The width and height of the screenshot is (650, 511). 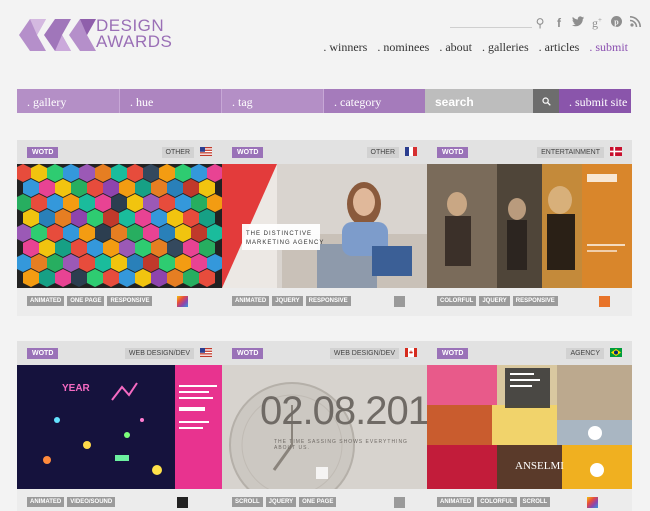 I want to click on card-footer: SCROLL JQUERY ONE PAGE, so click(x=324, y=500).